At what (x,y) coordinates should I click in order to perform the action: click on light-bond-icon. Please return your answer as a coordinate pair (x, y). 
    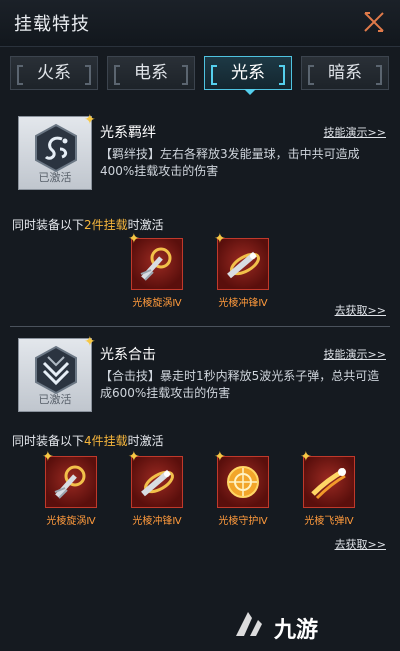
    Looking at the image, I should click on (56, 148).